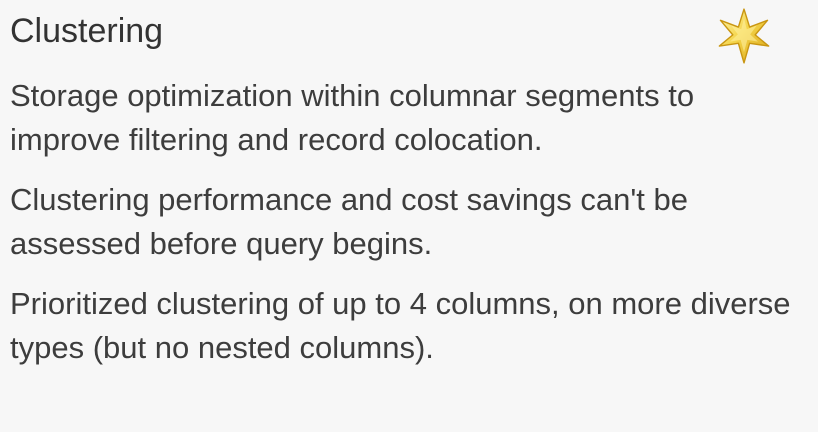 This screenshot has width=818, height=432. Describe the element at coordinates (744, 36) in the screenshot. I see `star-icon` at that location.